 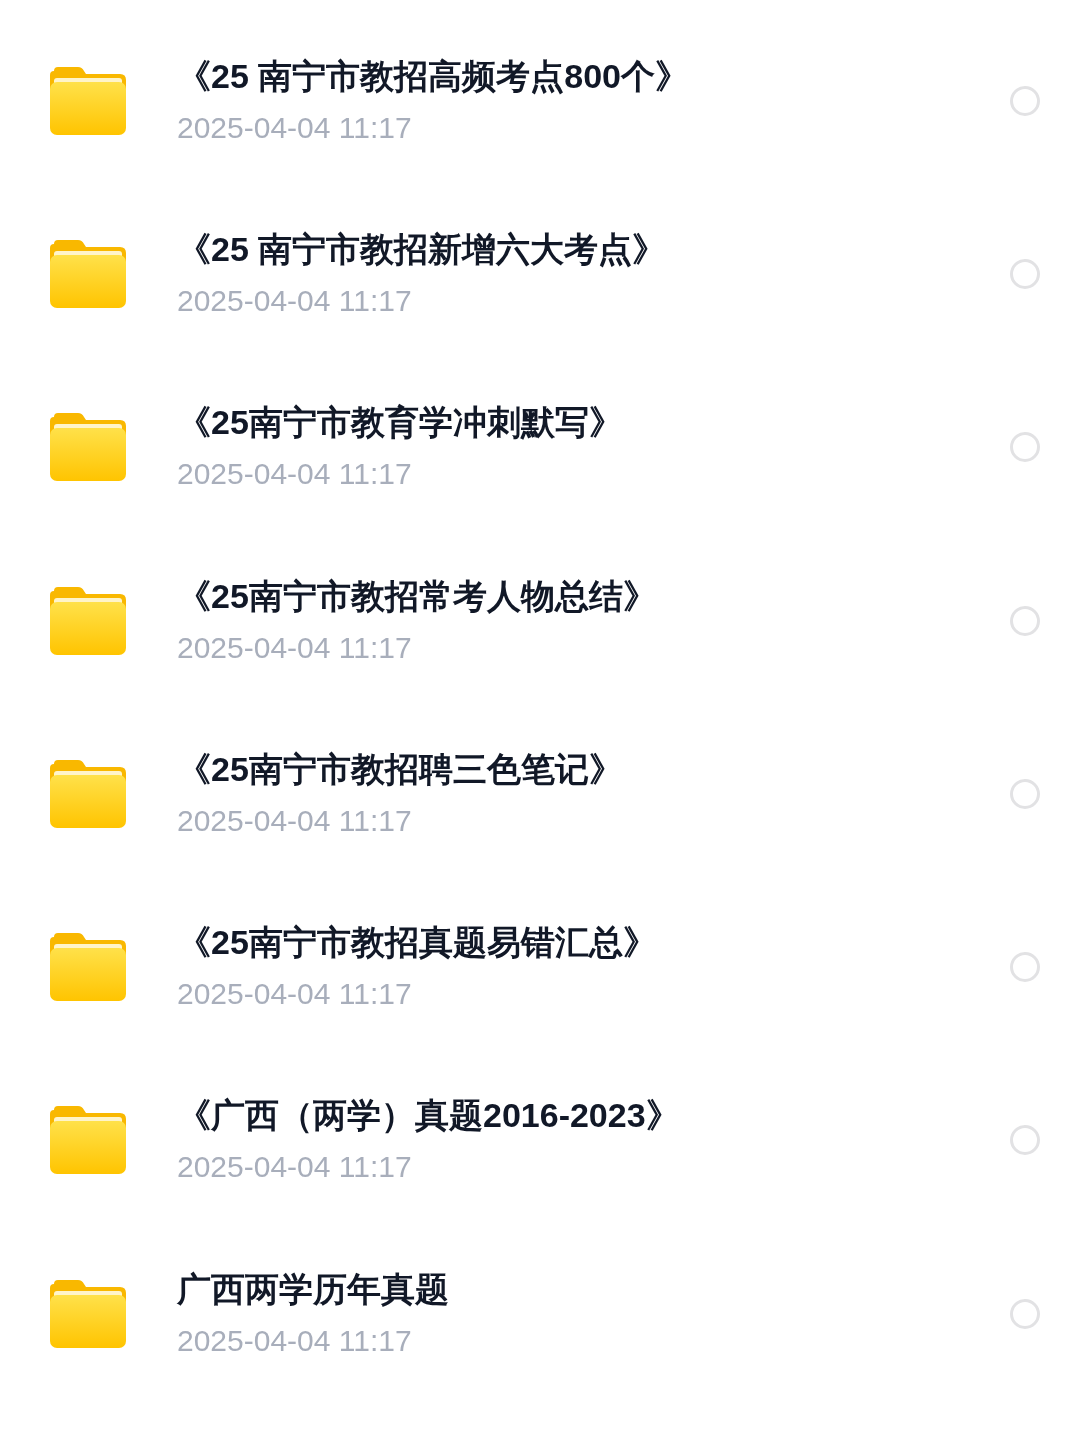 I want to click on file-name: 广西两学历年真题, so click(x=313, y=1289).